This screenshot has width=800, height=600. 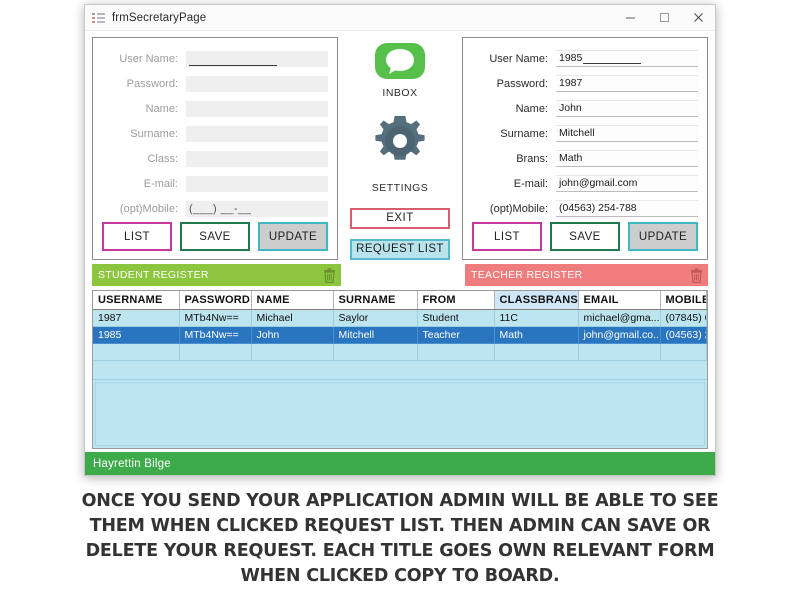 What do you see at coordinates (154, 133) in the screenshot?
I see `label-surname: Surname:` at bounding box center [154, 133].